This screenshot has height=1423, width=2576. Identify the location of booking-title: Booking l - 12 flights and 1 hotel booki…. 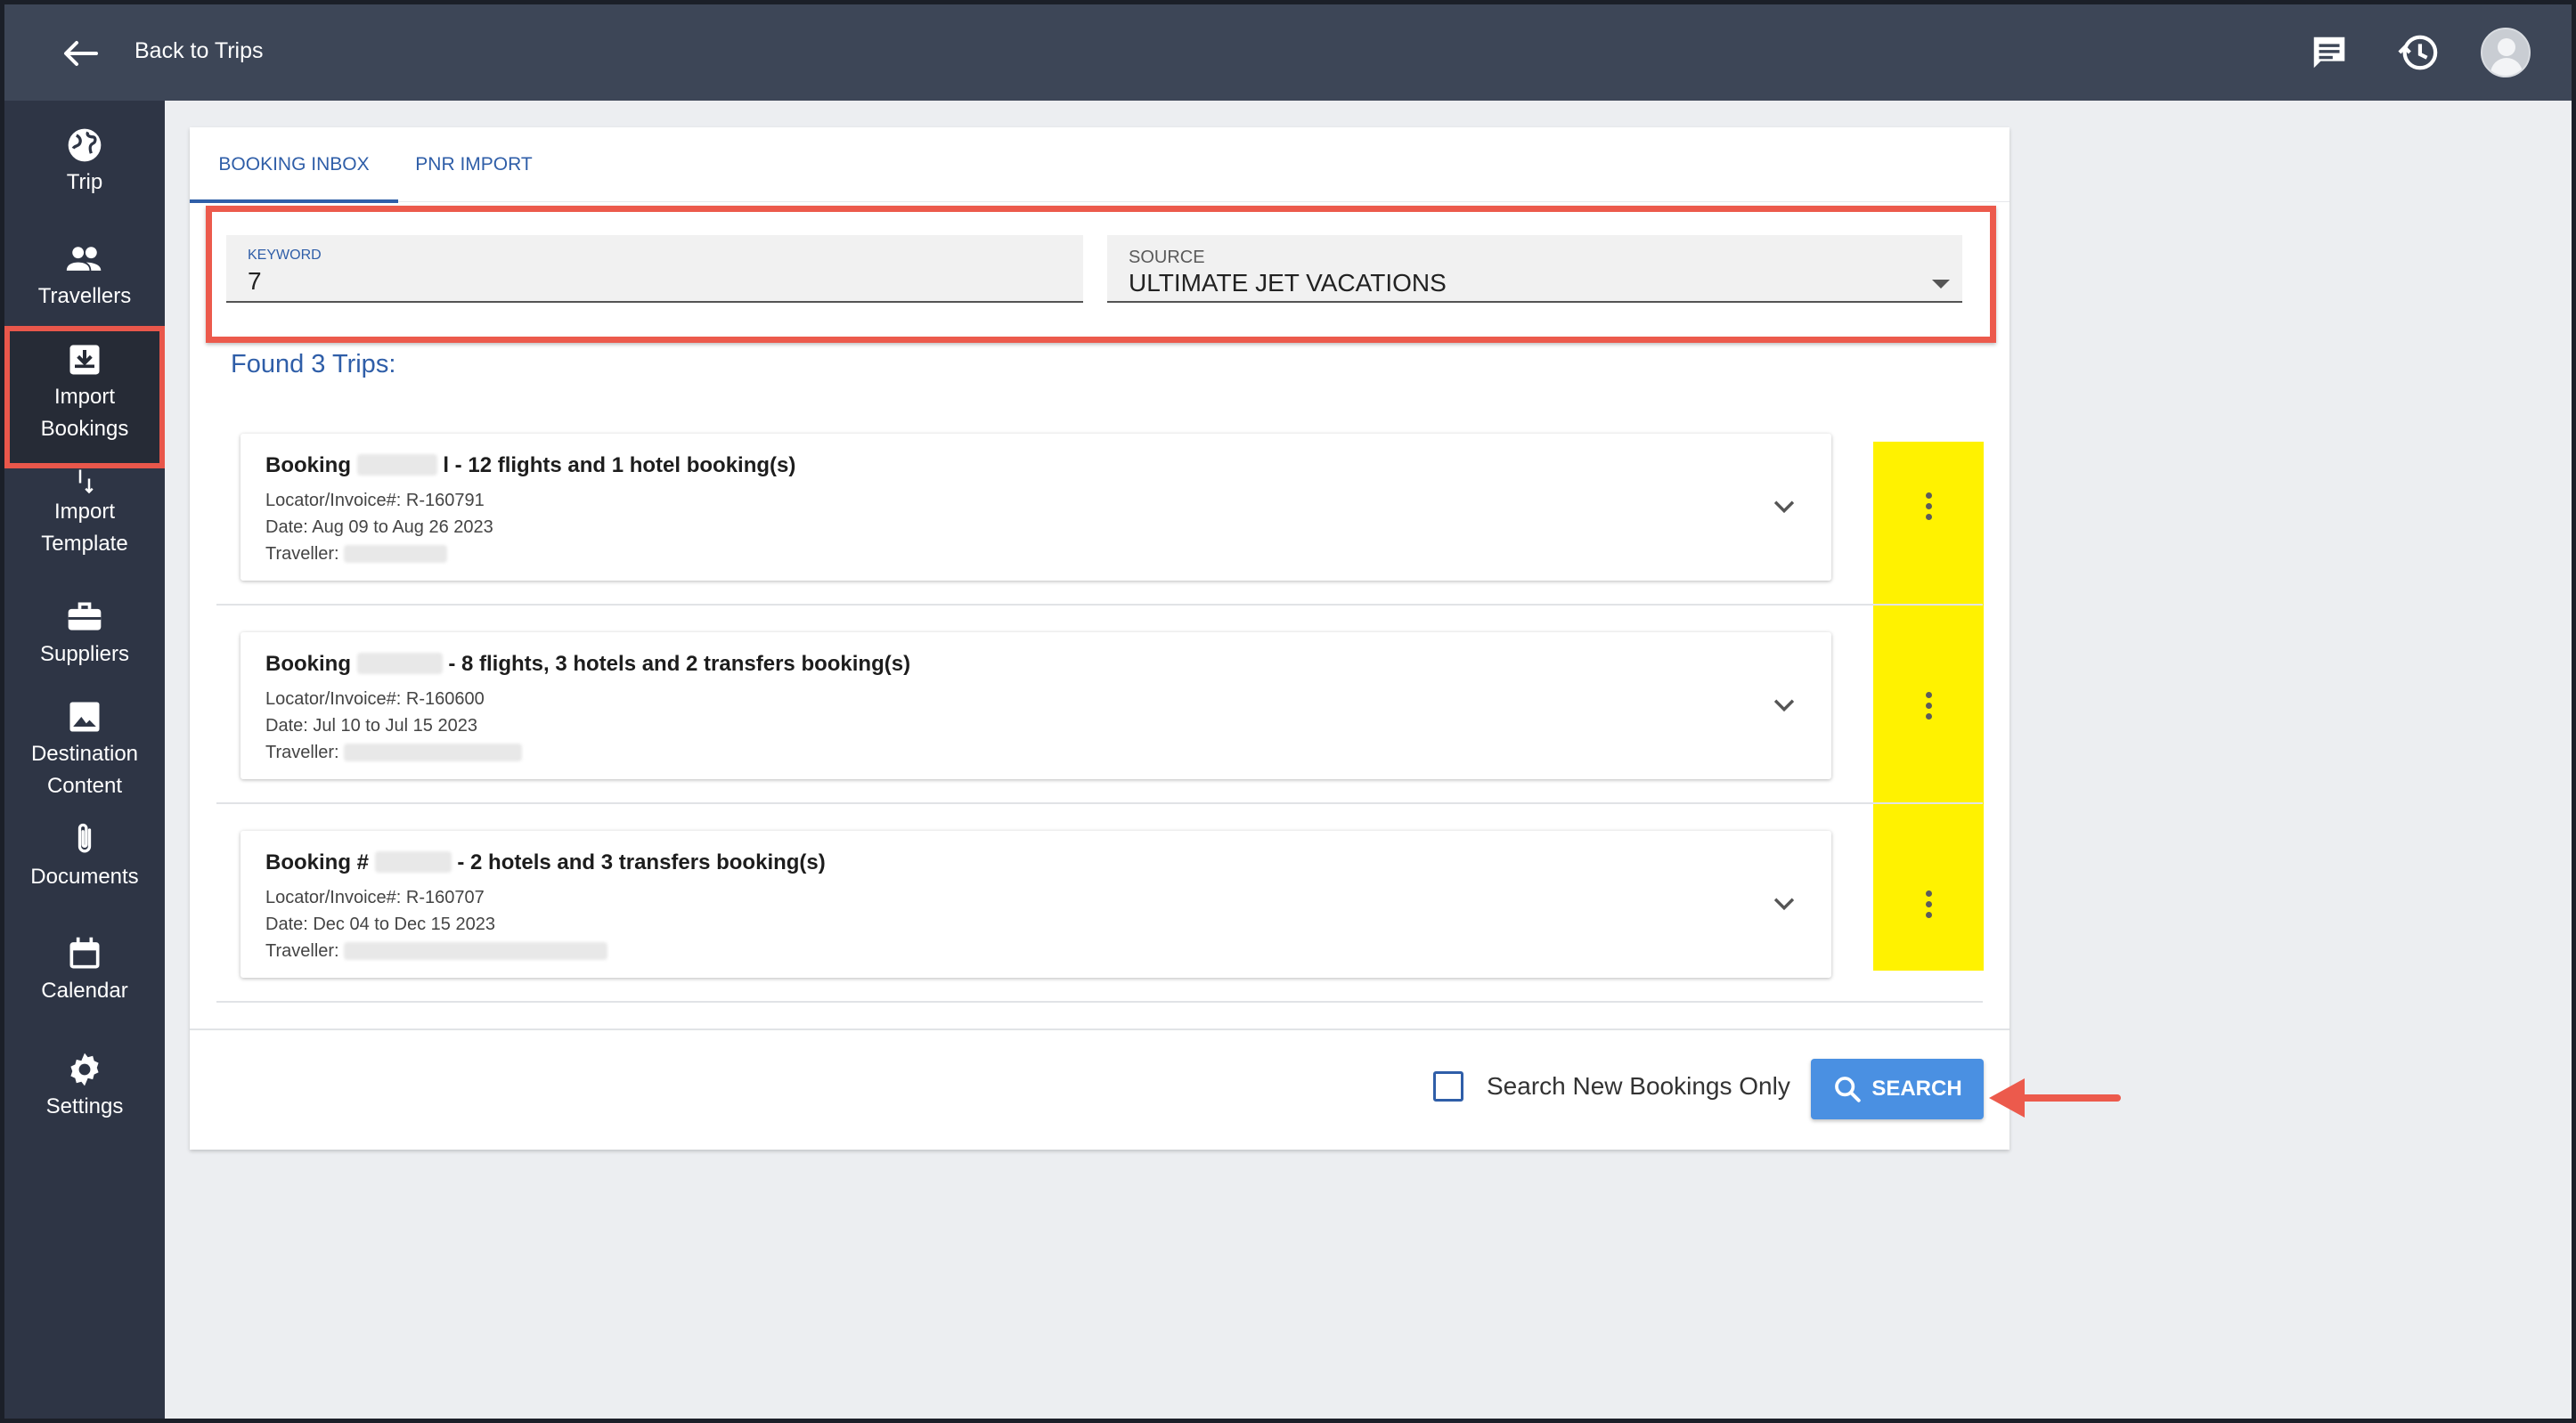
(531, 465).